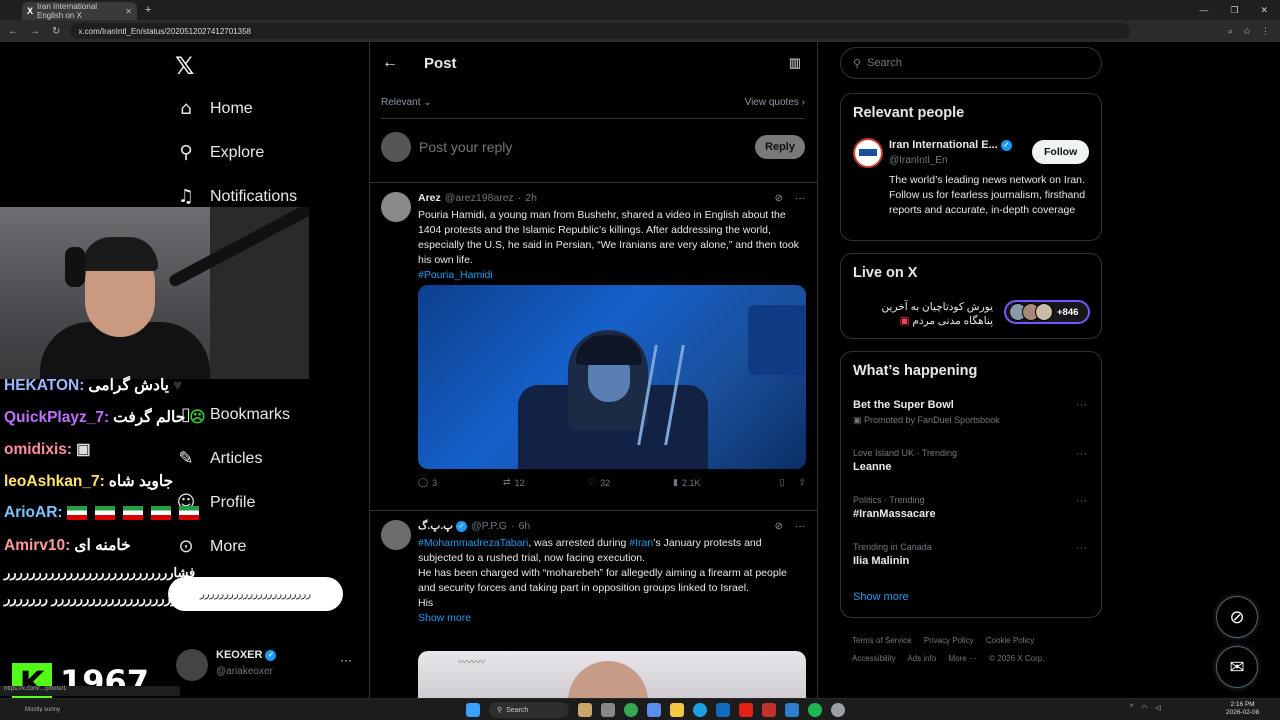 The image size is (1280, 720). What do you see at coordinates (792, 710) in the screenshot?
I see `store-icon` at bounding box center [792, 710].